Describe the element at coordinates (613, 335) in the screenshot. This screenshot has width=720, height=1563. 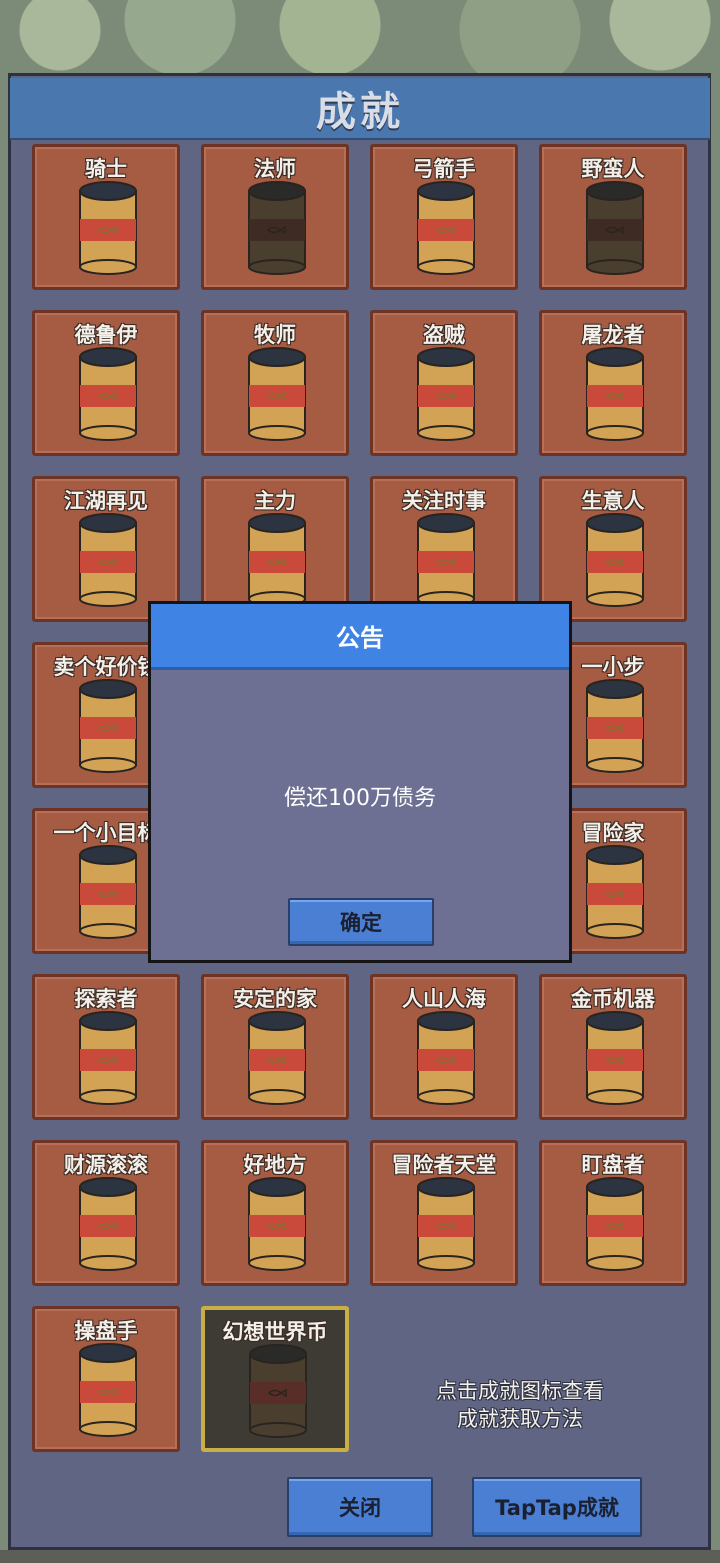
I see `achievement-label: 屠龙者` at that location.